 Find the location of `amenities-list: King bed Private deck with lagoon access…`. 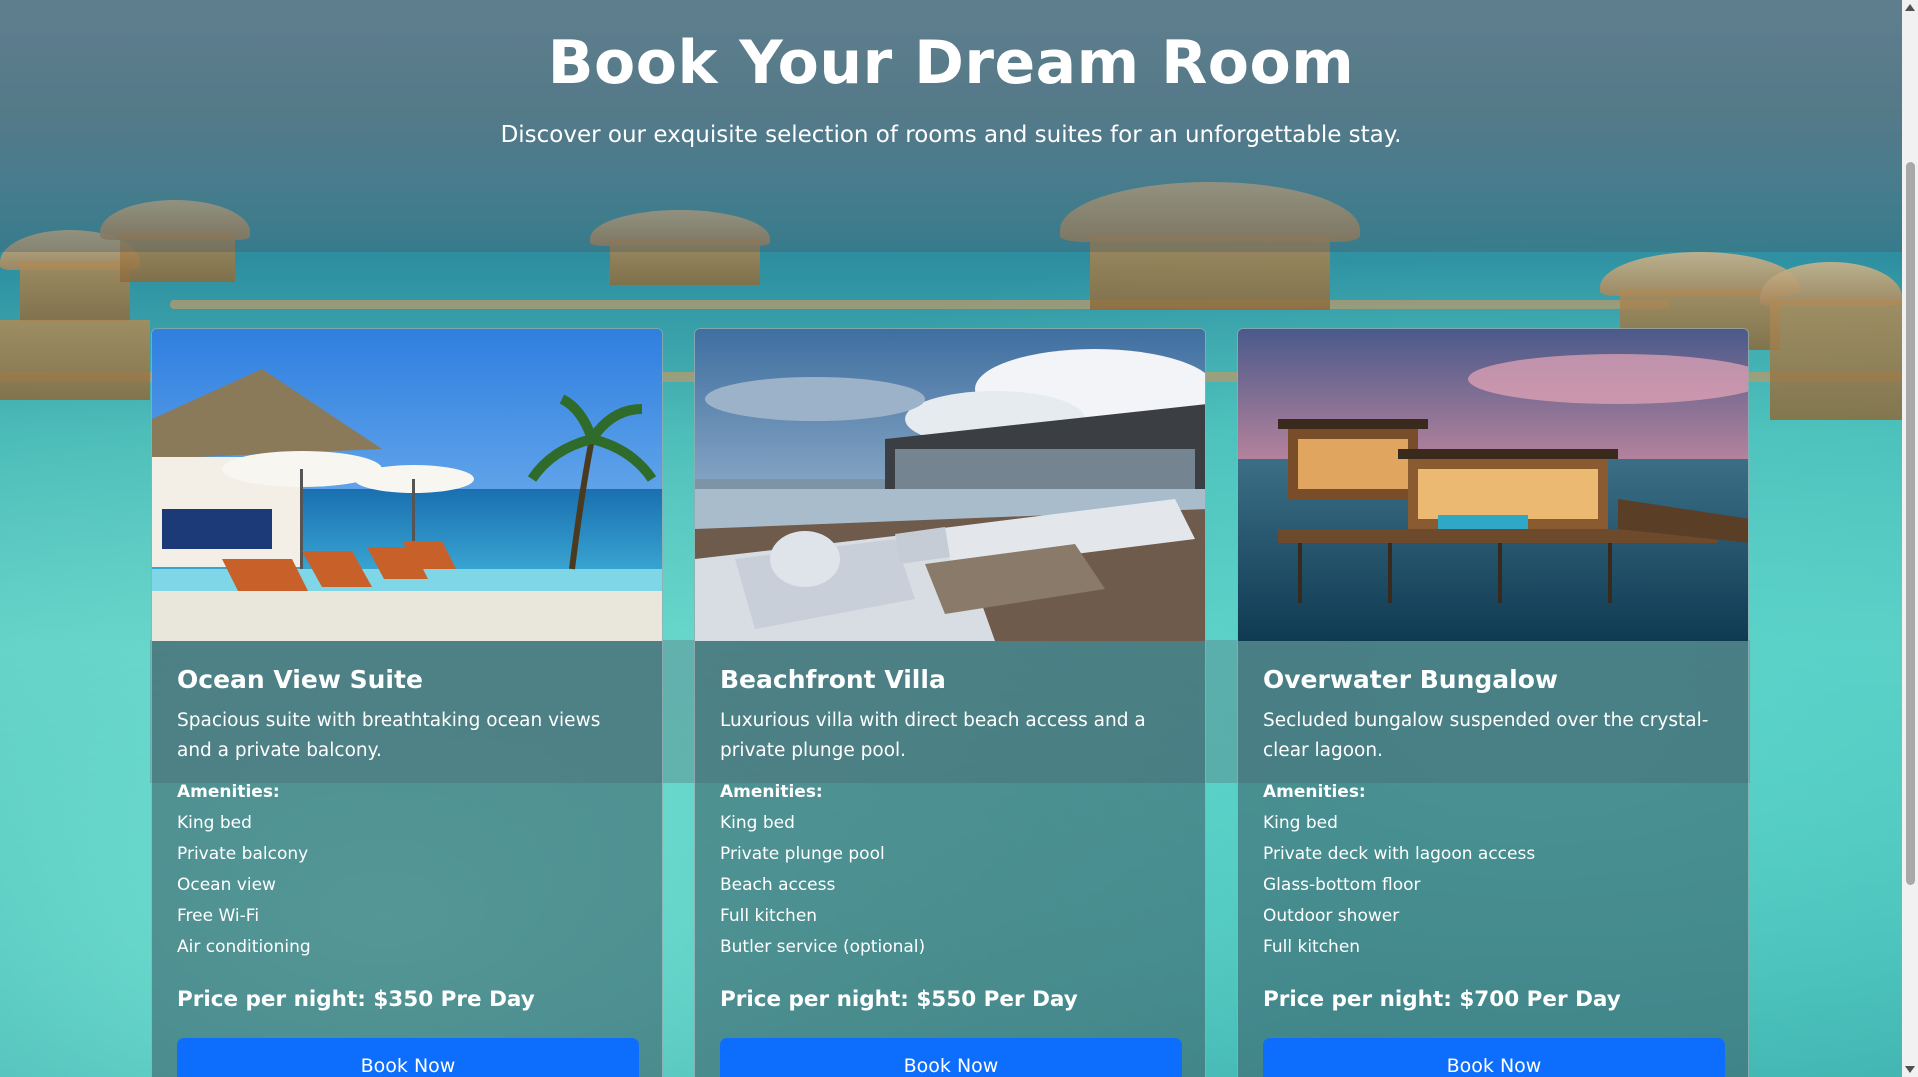

amenities-list: King bed Private deck with lagoon access… is located at coordinates (1493, 885).